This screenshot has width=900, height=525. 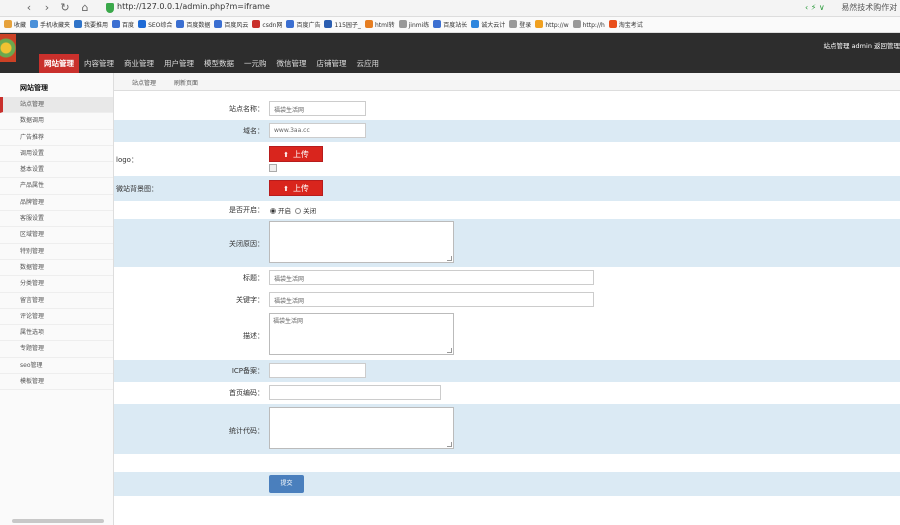 I want to click on bookmark-label: 百度, so click(x=128, y=25).